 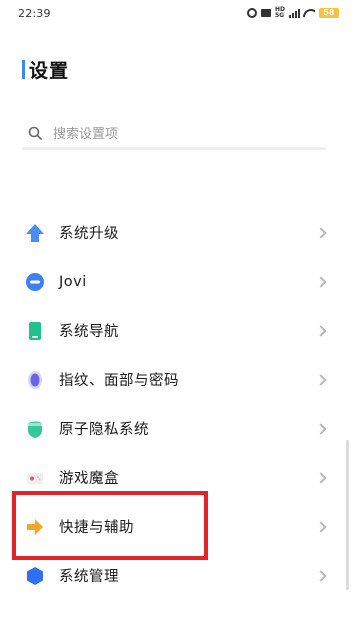 What do you see at coordinates (35, 282) in the screenshot?
I see `jovi-icon` at bounding box center [35, 282].